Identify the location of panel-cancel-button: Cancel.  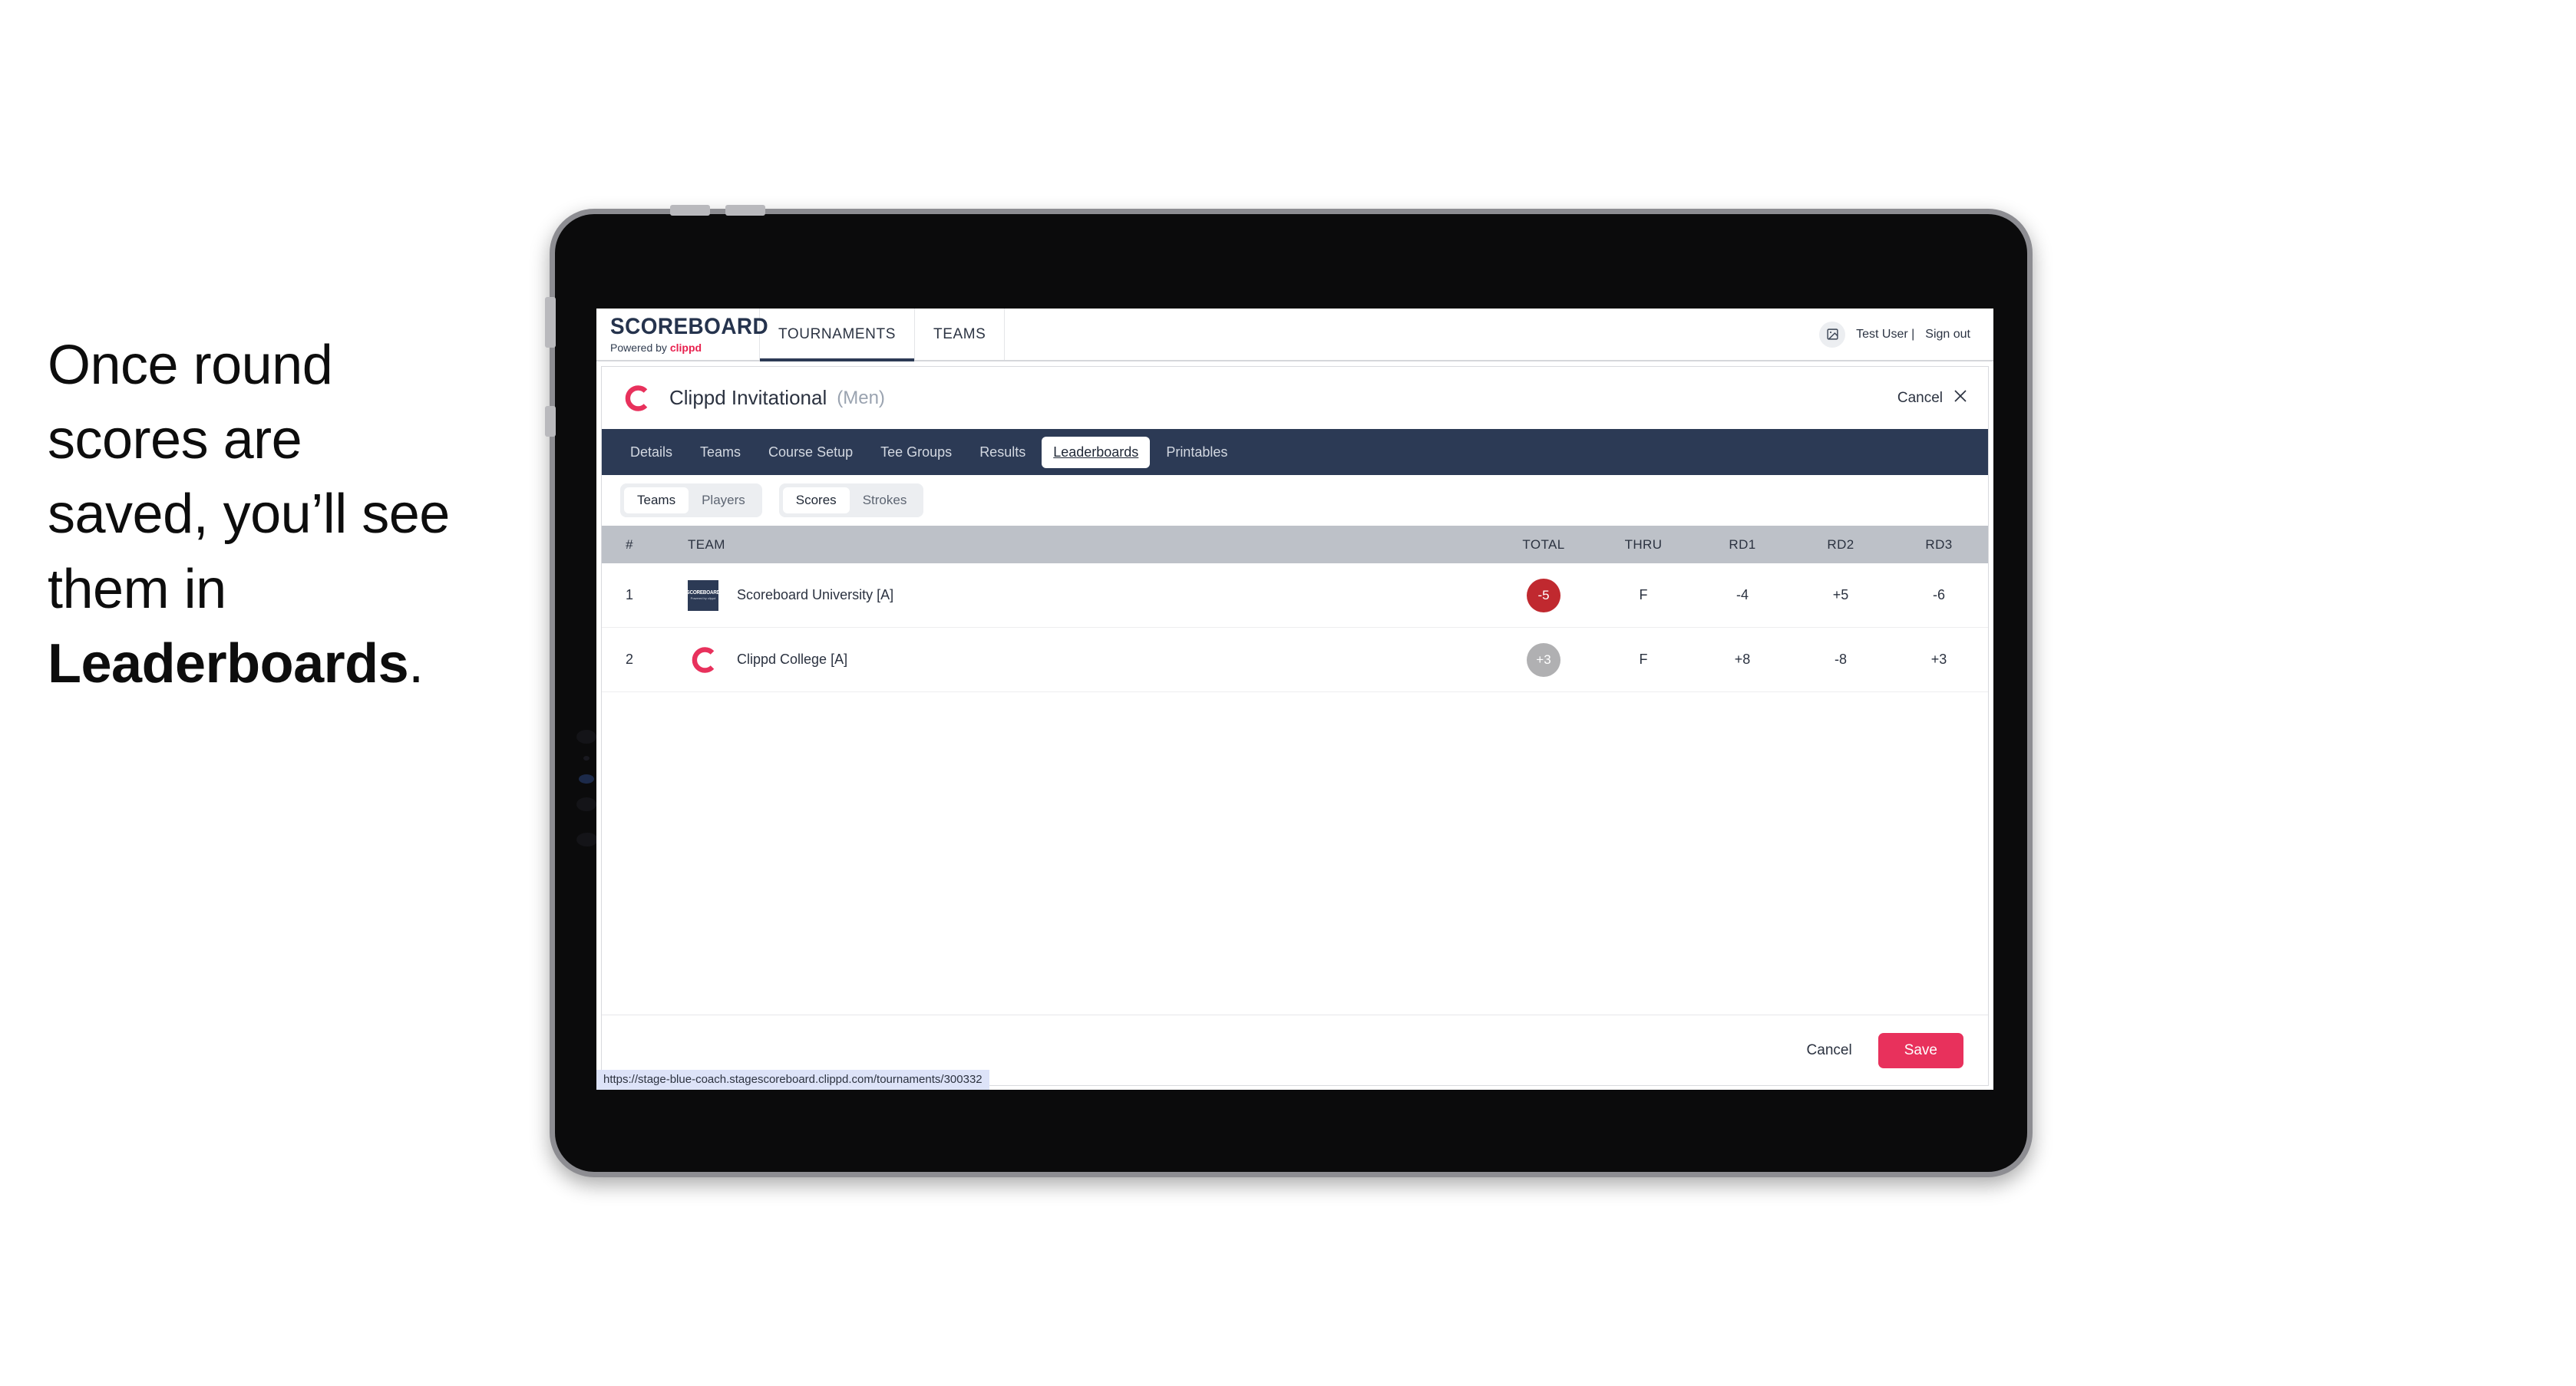
(1932, 398).